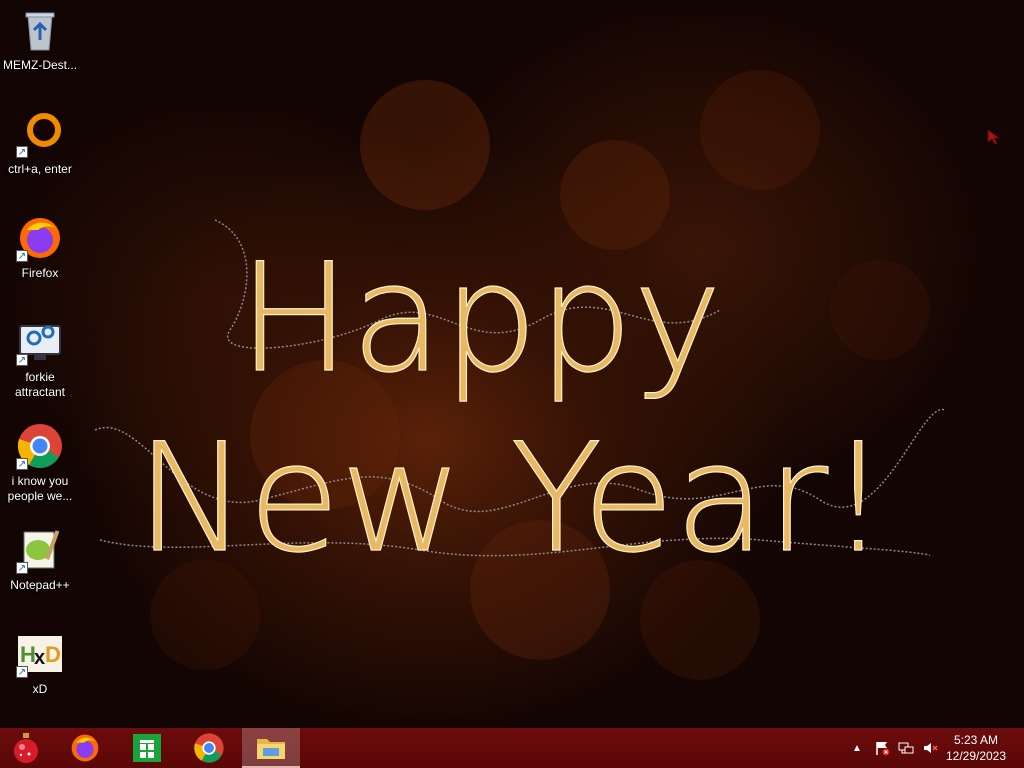  I want to click on taskbar-clock: 5:23 AM 12/29/2023, so click(976, 748).